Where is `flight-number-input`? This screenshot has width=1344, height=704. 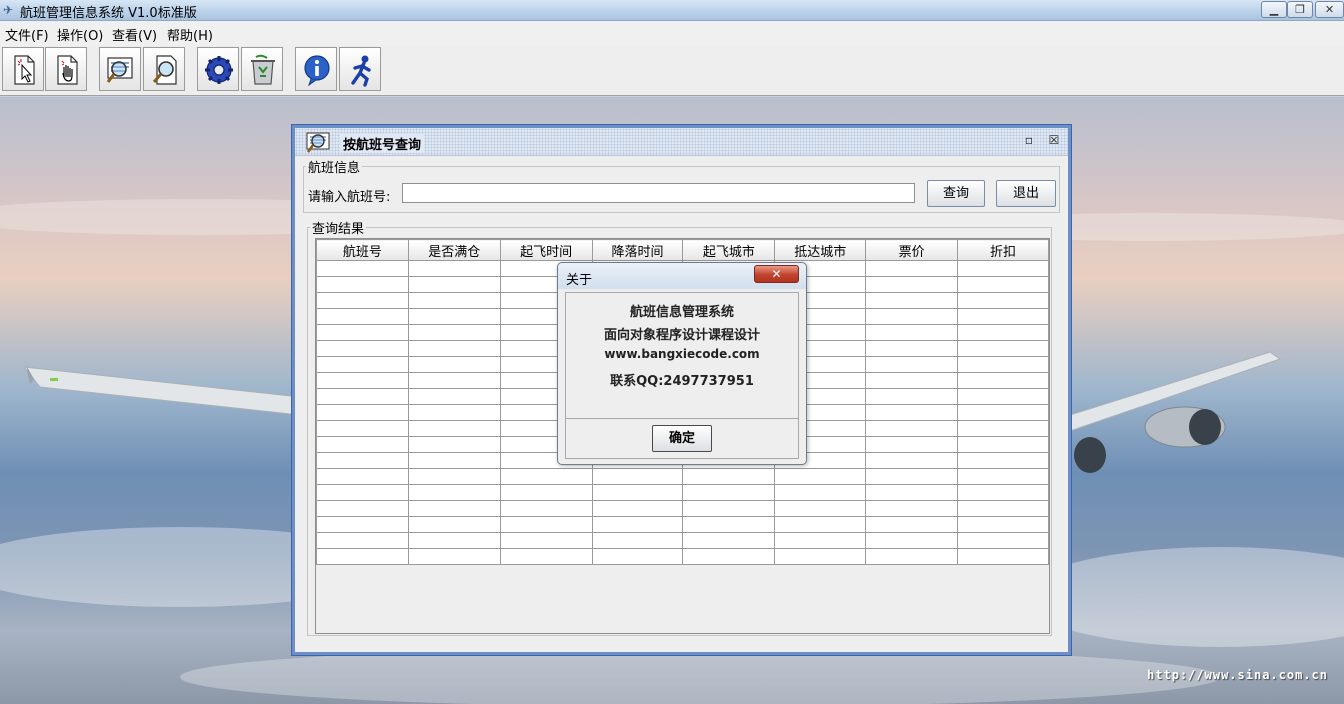
flight-number-input is located at coordinates (658, 193).